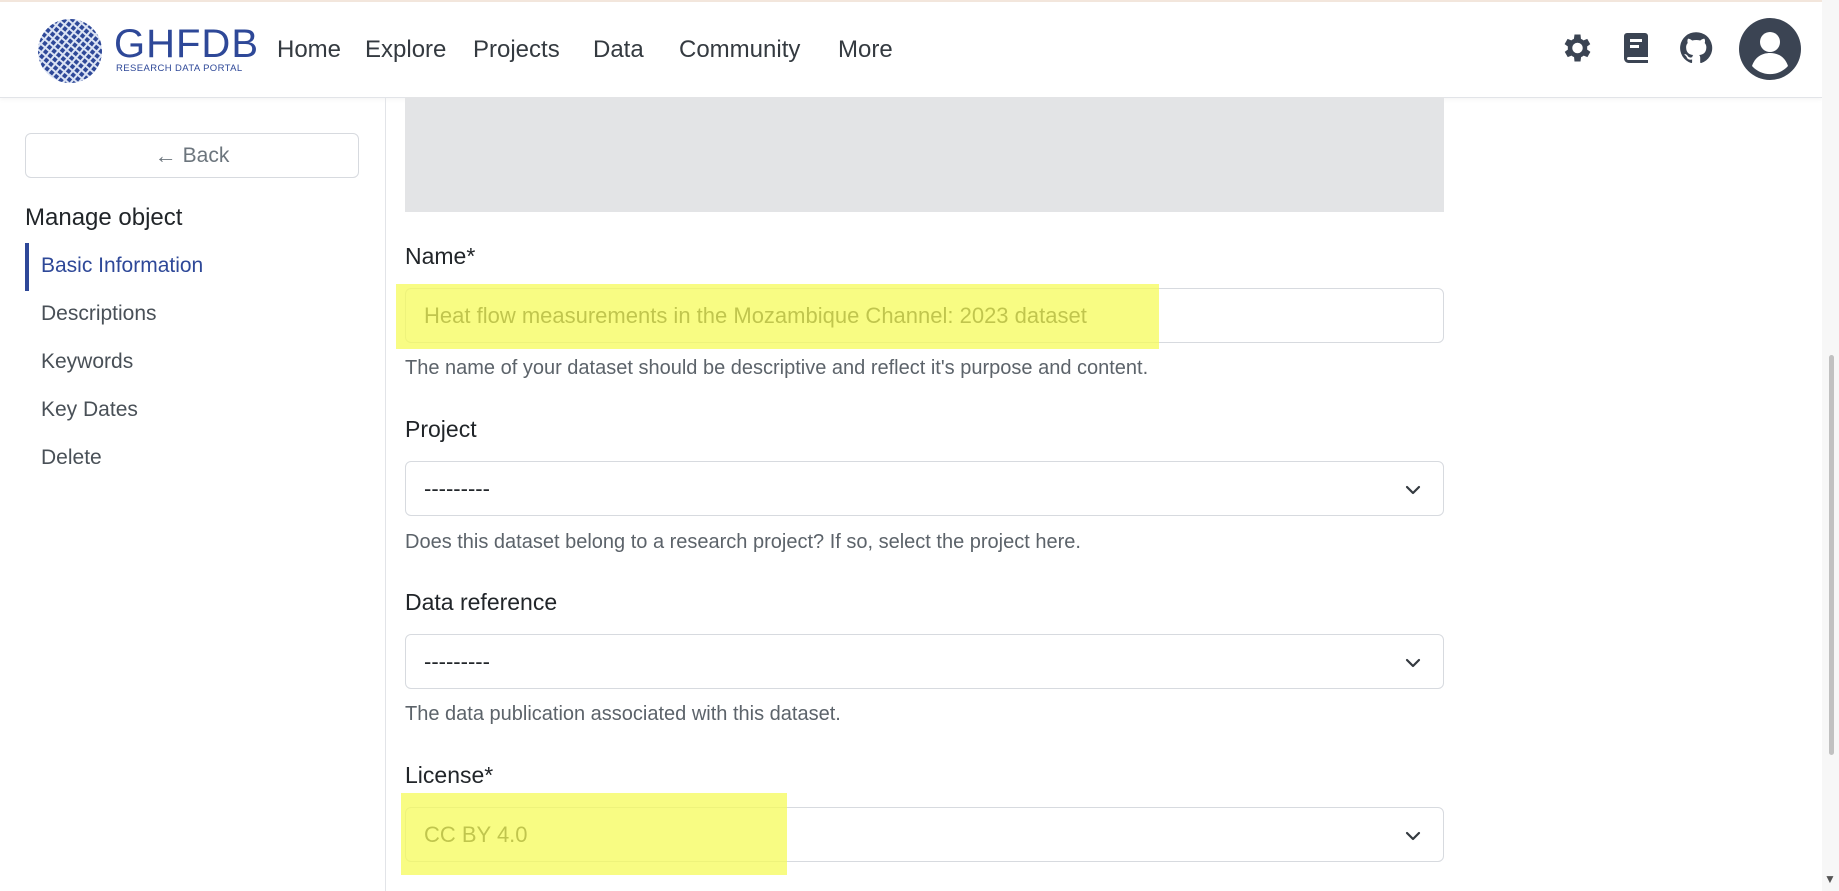  Describe the element at coordinates (1636, 48) in the screenshot. I see `book-icon` at that location.